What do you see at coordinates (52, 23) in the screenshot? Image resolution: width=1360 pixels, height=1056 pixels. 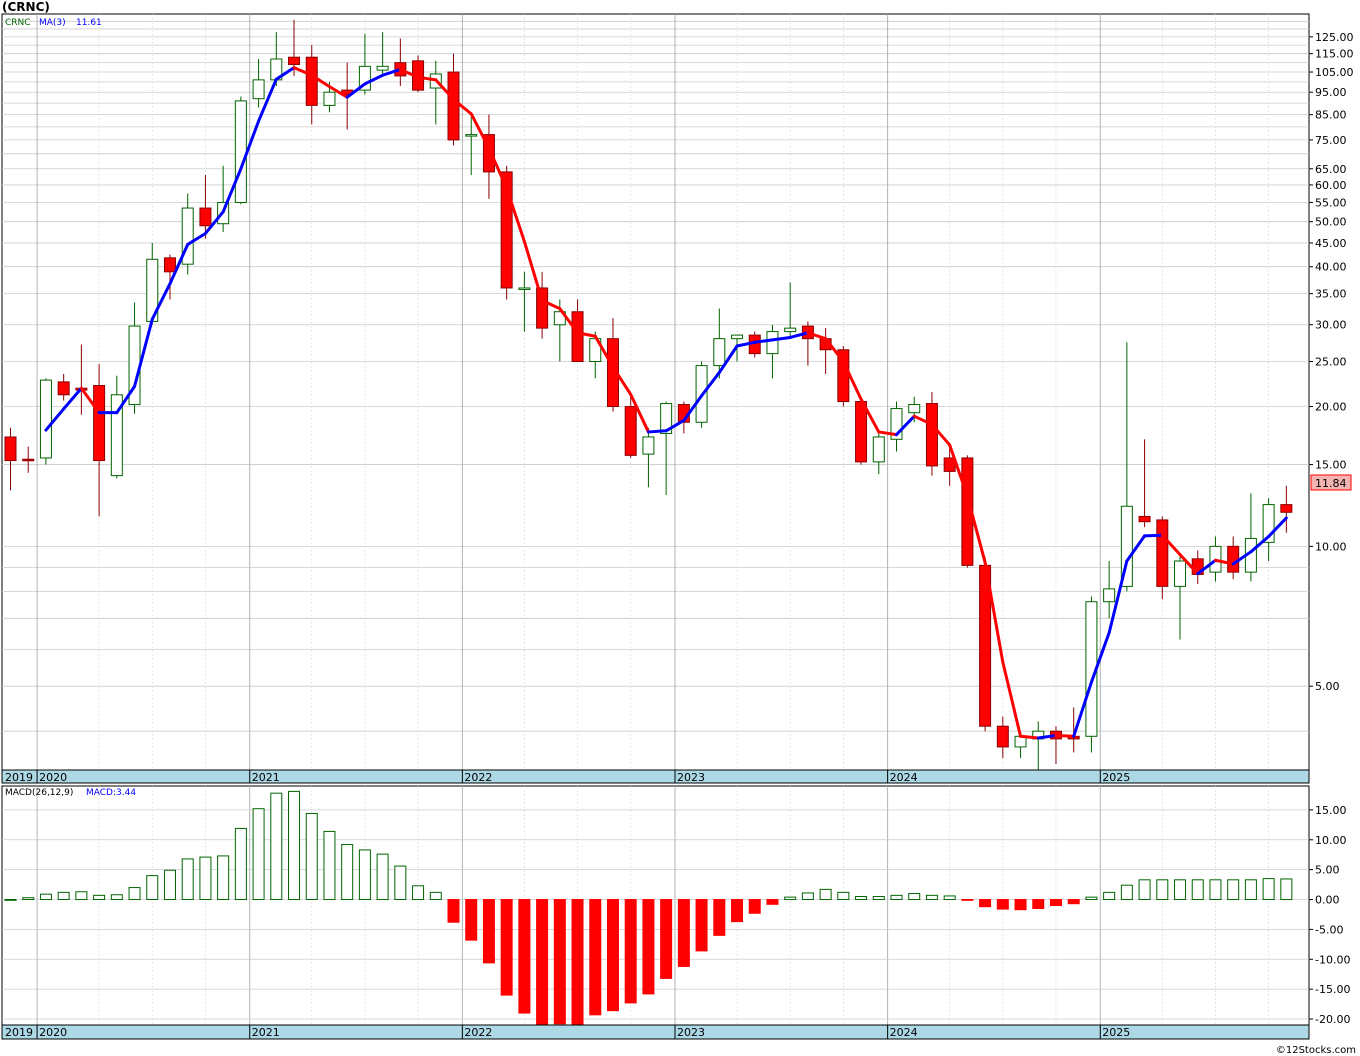 I see `ma-label: MA(3)` at bounding box center [52, 23].